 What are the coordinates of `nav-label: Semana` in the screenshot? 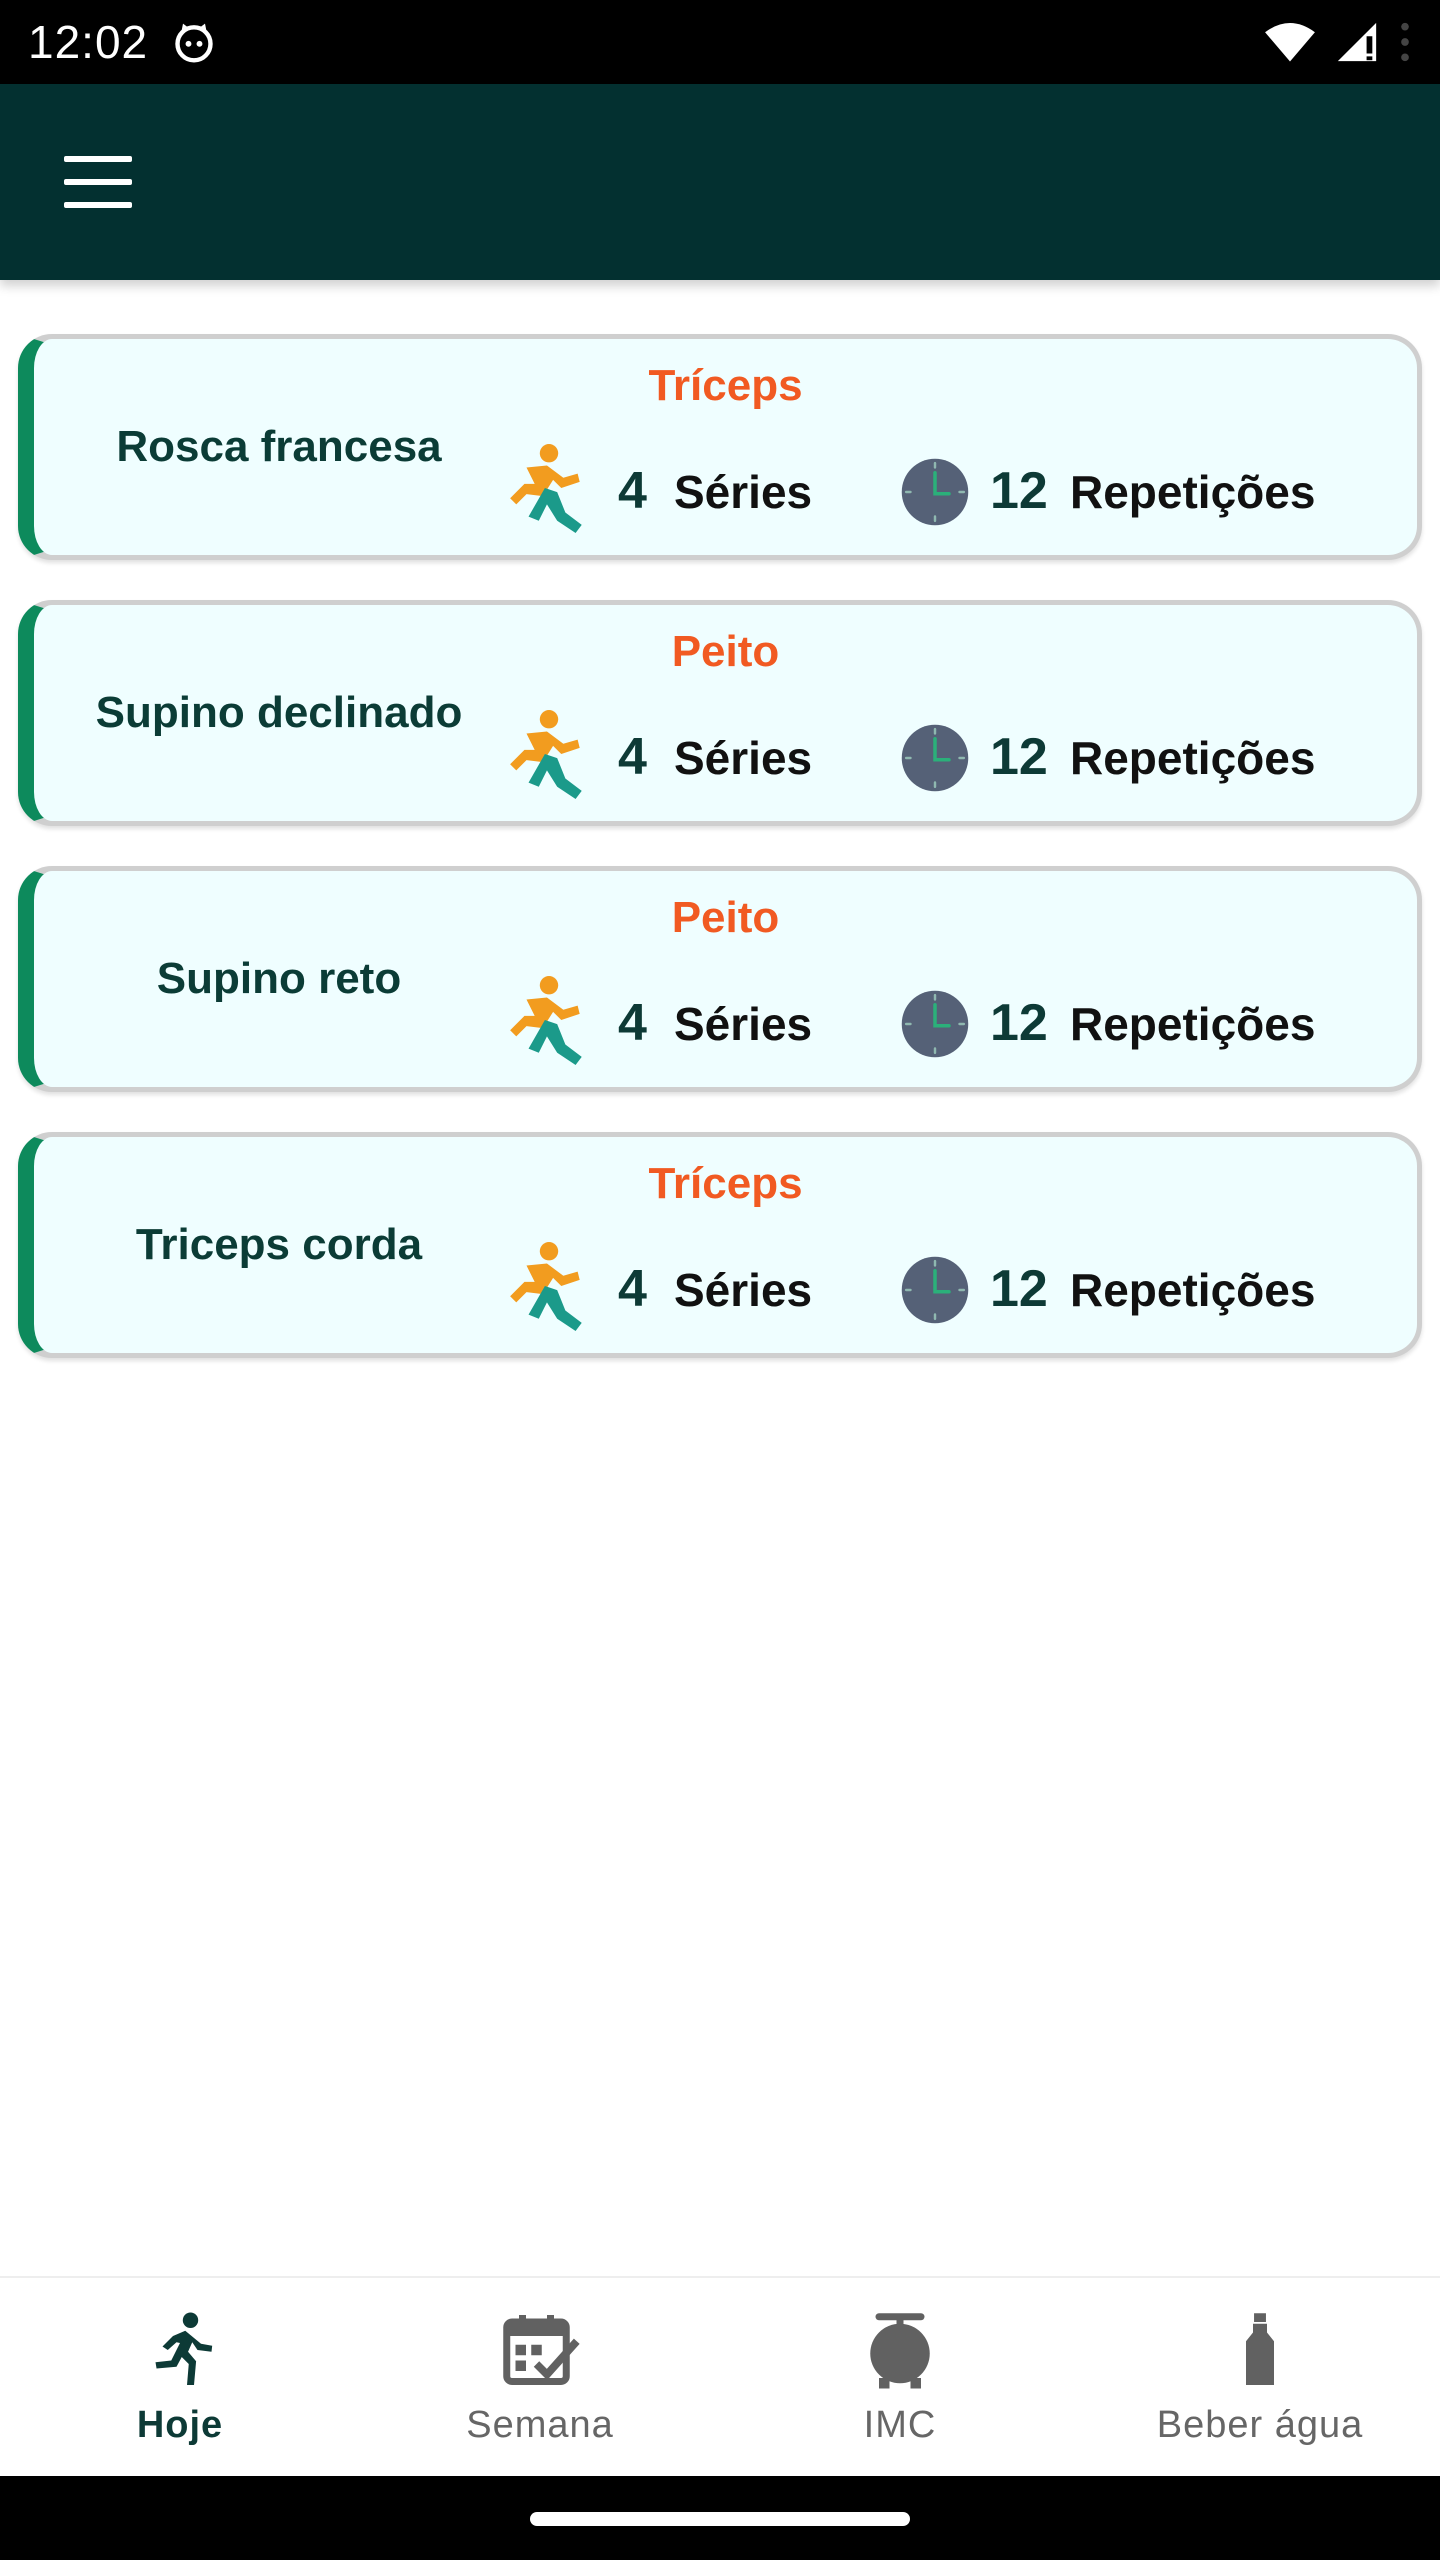 It's located at (540, 2425).